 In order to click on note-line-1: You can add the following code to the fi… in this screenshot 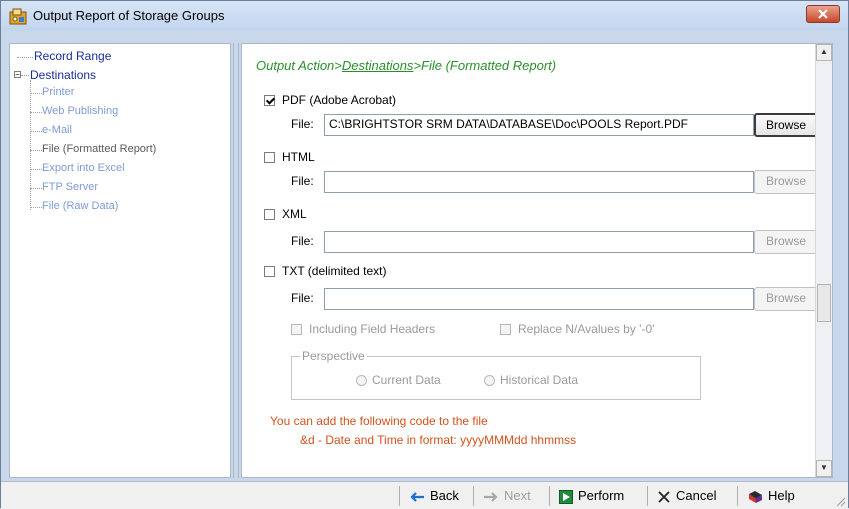, I will do `click(379, 421)`.